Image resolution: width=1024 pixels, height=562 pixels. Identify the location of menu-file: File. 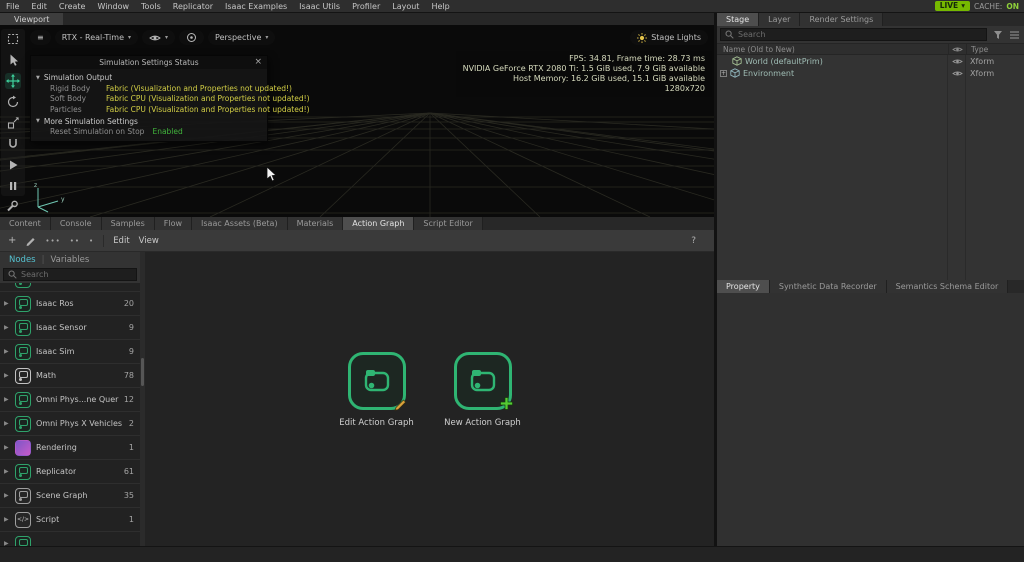
(12, 6).